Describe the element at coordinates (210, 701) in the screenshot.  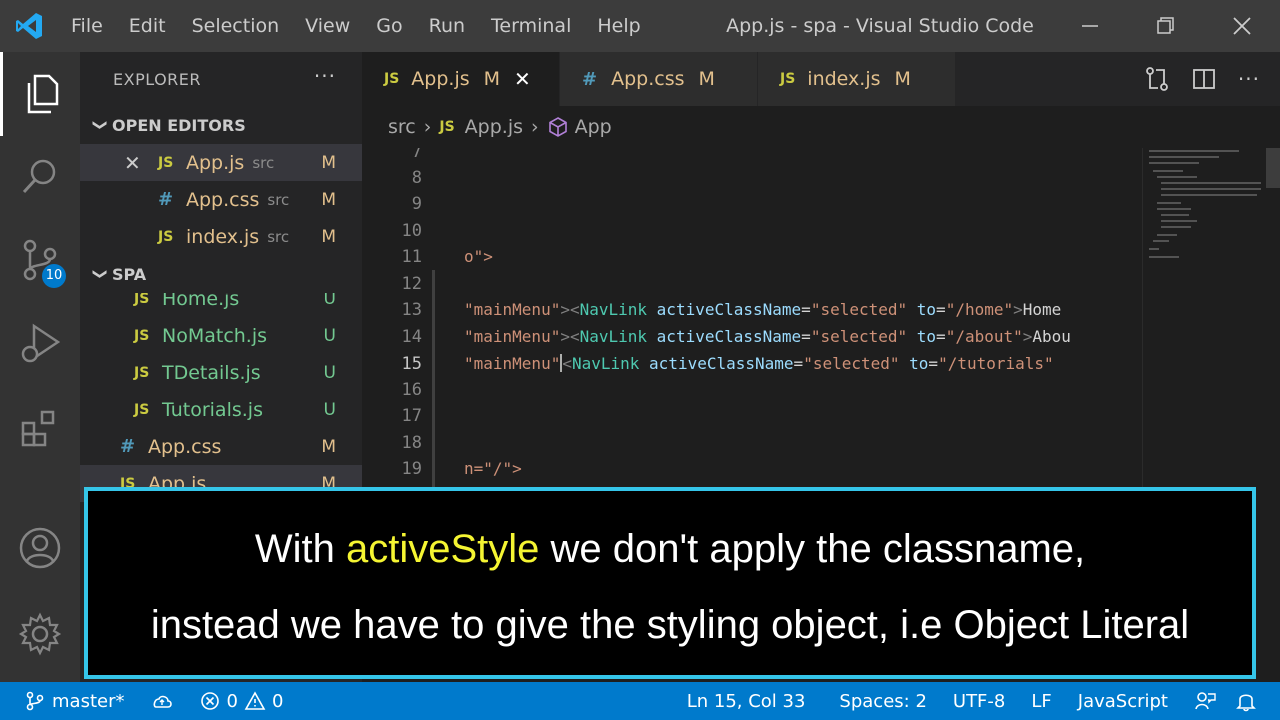
I see `error-icon` at that location.